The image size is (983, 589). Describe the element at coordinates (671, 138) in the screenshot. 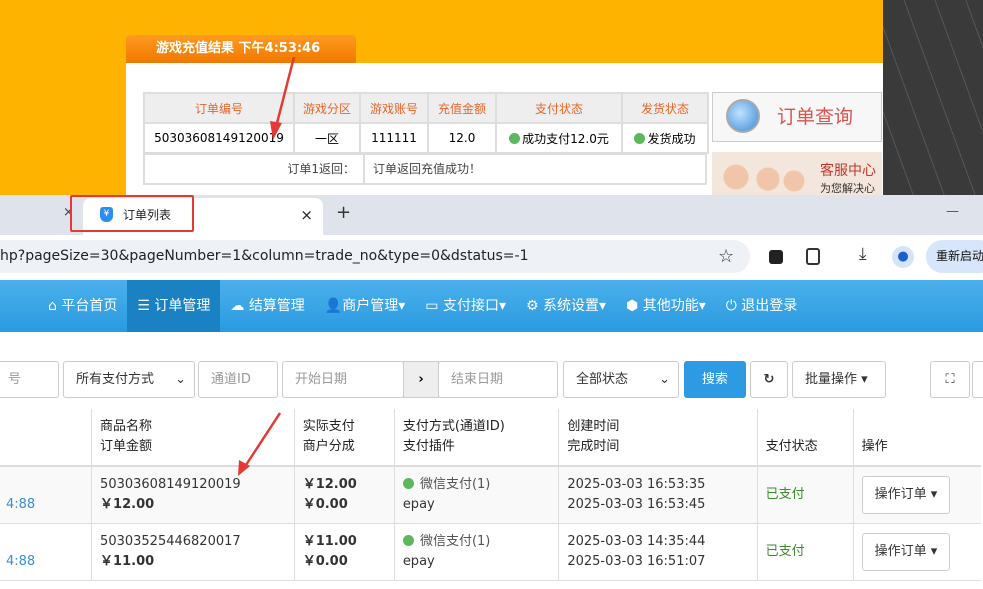

I see `ship-status-text: 发货成功` at that location.